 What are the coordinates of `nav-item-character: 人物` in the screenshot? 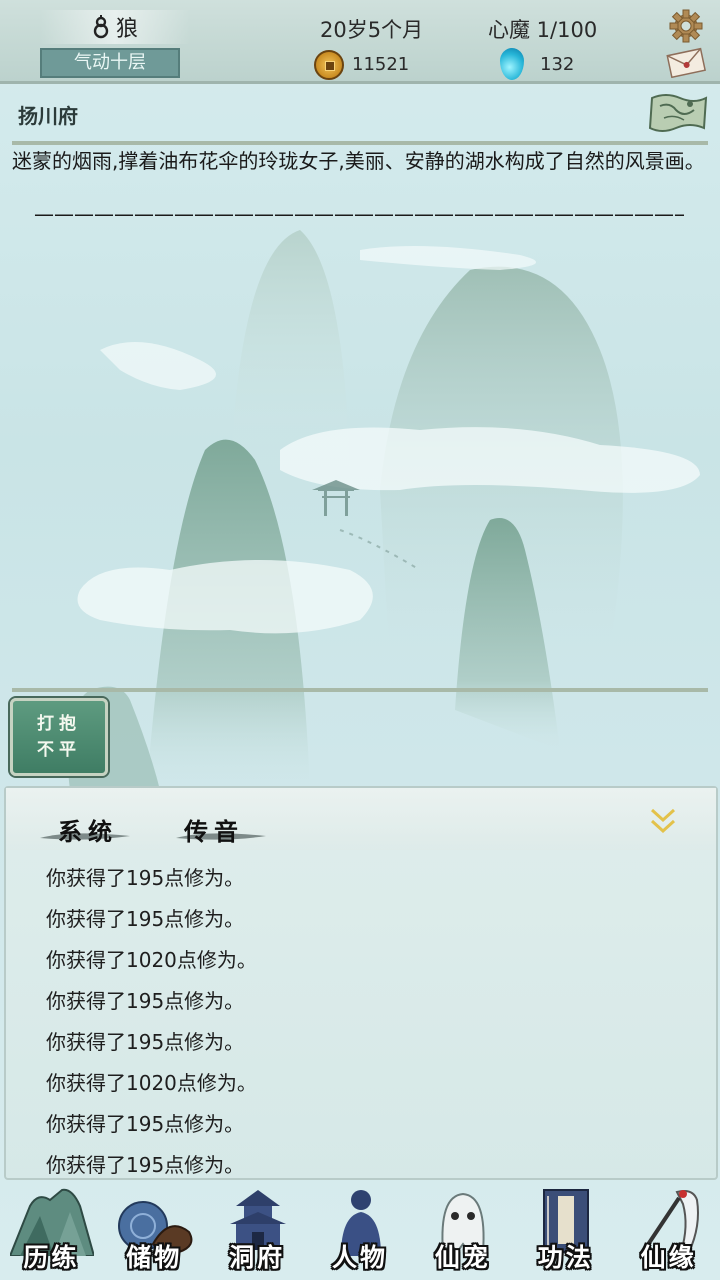 It's located at (360, 1231).